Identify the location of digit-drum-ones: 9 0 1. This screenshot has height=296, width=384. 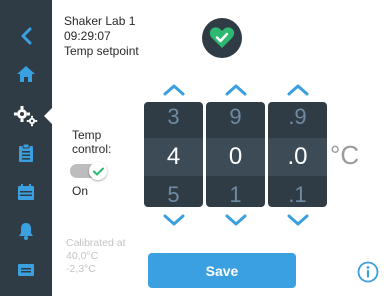
(235, 154).